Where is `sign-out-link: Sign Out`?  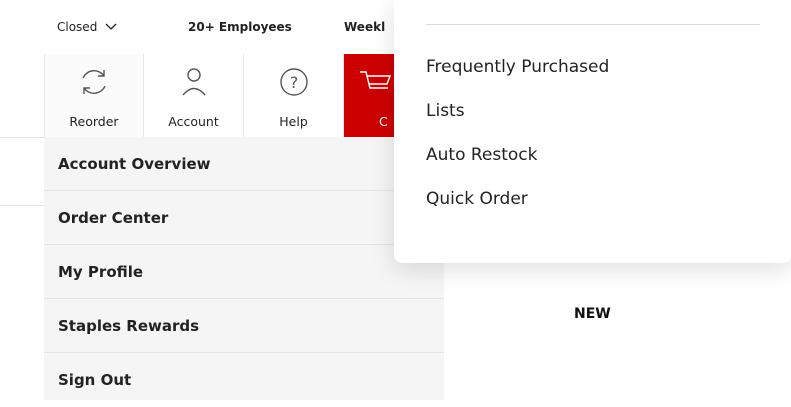 sign-out-link: Sign Out is located at coordinates (244, 380).